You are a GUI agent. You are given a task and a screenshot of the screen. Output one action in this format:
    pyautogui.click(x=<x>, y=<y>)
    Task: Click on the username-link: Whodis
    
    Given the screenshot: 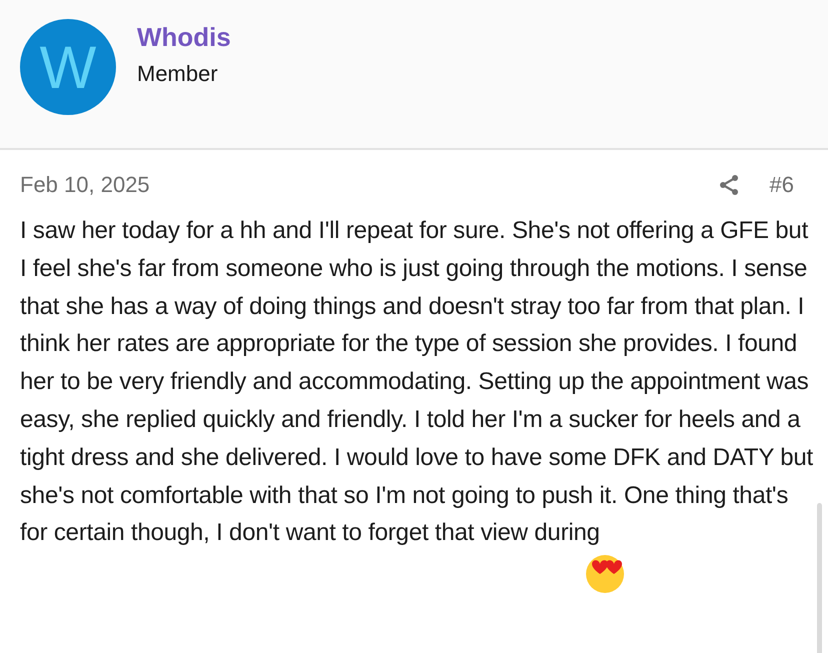 What is the action you would take?
    pyautogui.click(x=184, y=37)
    